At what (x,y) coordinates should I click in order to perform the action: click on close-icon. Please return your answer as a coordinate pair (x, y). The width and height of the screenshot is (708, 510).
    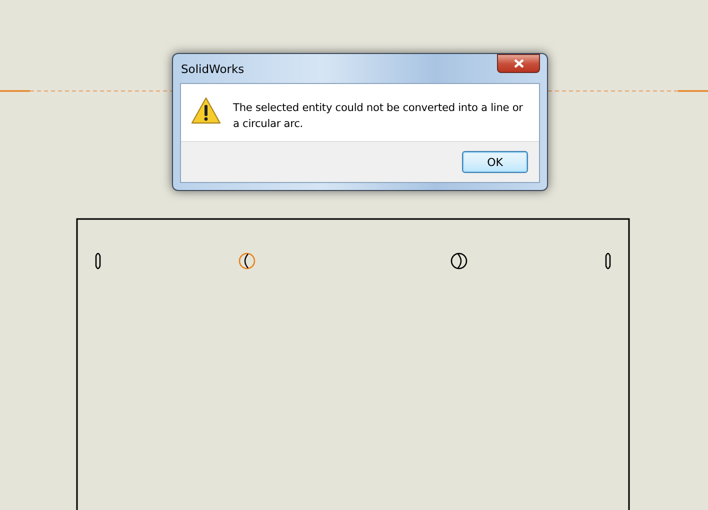
    Looking at the image, I should click on (519, 63).